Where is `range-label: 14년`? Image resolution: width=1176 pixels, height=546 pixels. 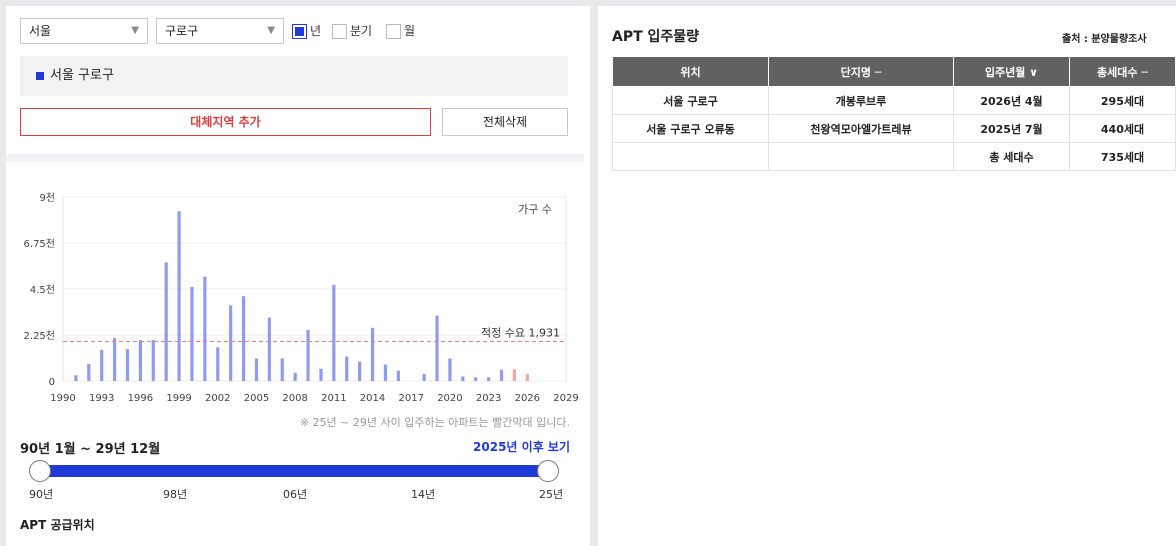 range-label: 14년 is located at coordinates (423, 494).